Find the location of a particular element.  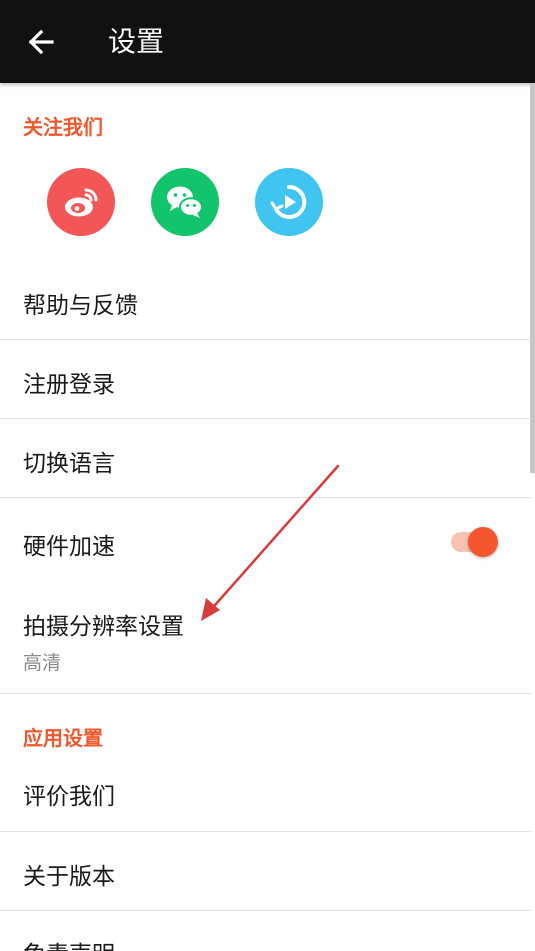

page-title: 设置 is located at coordinates (136, 41).